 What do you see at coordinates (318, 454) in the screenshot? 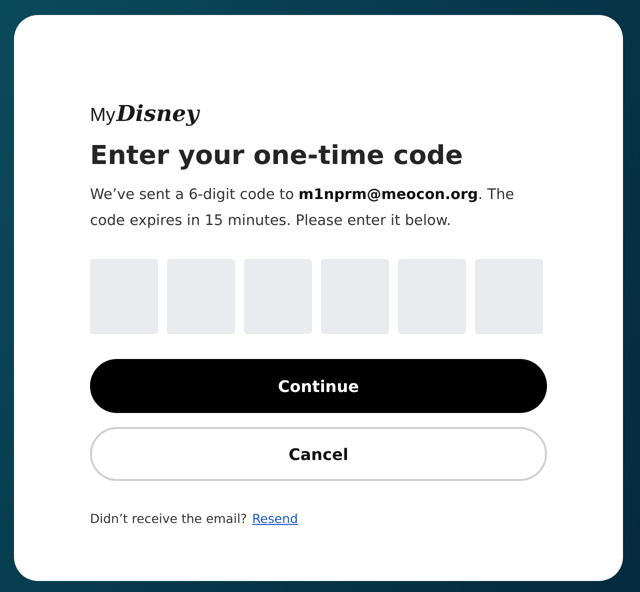
I see `cancel-button: Cancel` at bounding box center [318, 454].